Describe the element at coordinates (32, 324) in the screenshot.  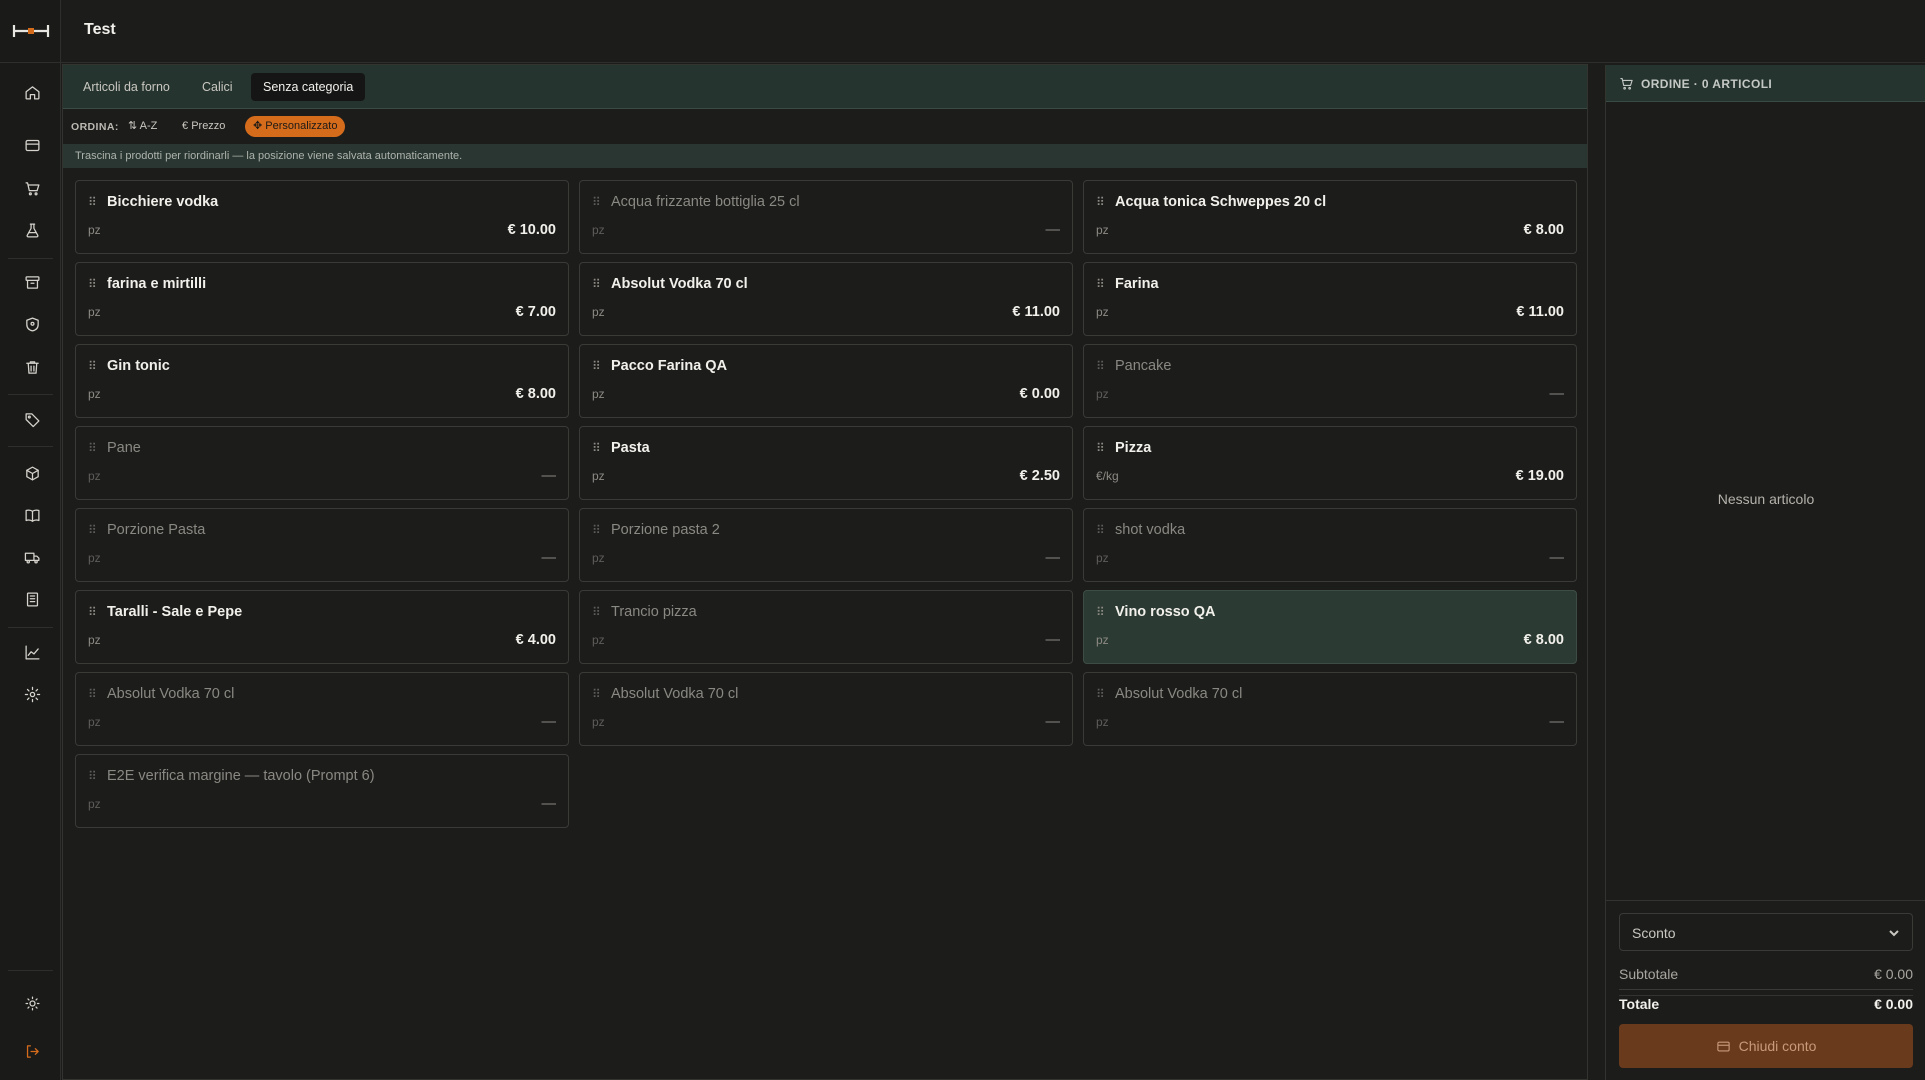
I see `nav-security` at that location.